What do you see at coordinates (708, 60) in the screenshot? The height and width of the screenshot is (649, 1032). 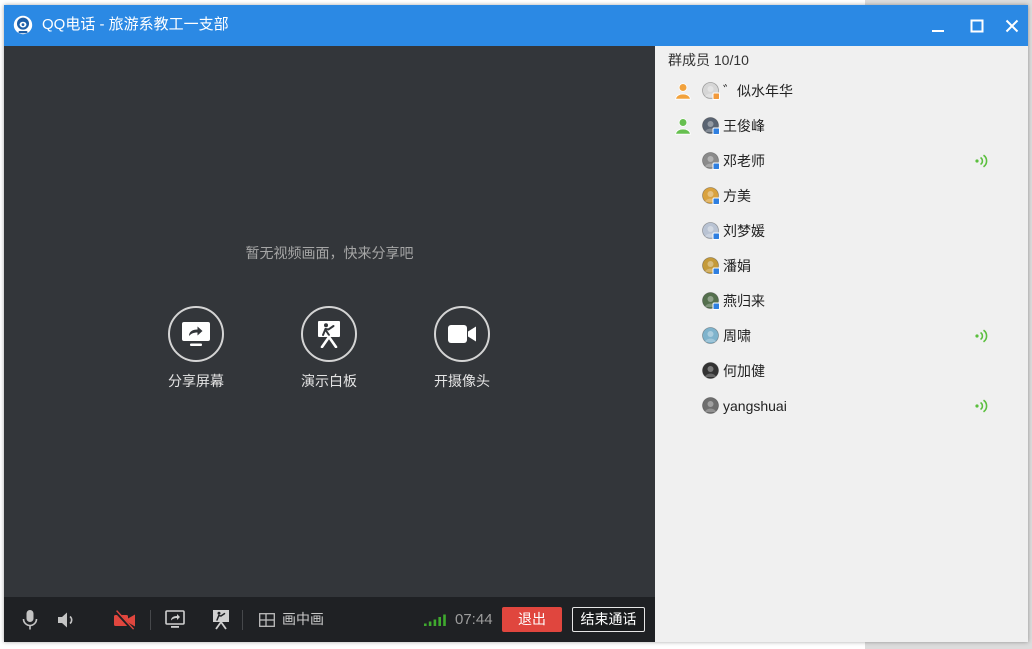 I see `member-count-header: 群成员 10/10` at bounding box center [708, 60].